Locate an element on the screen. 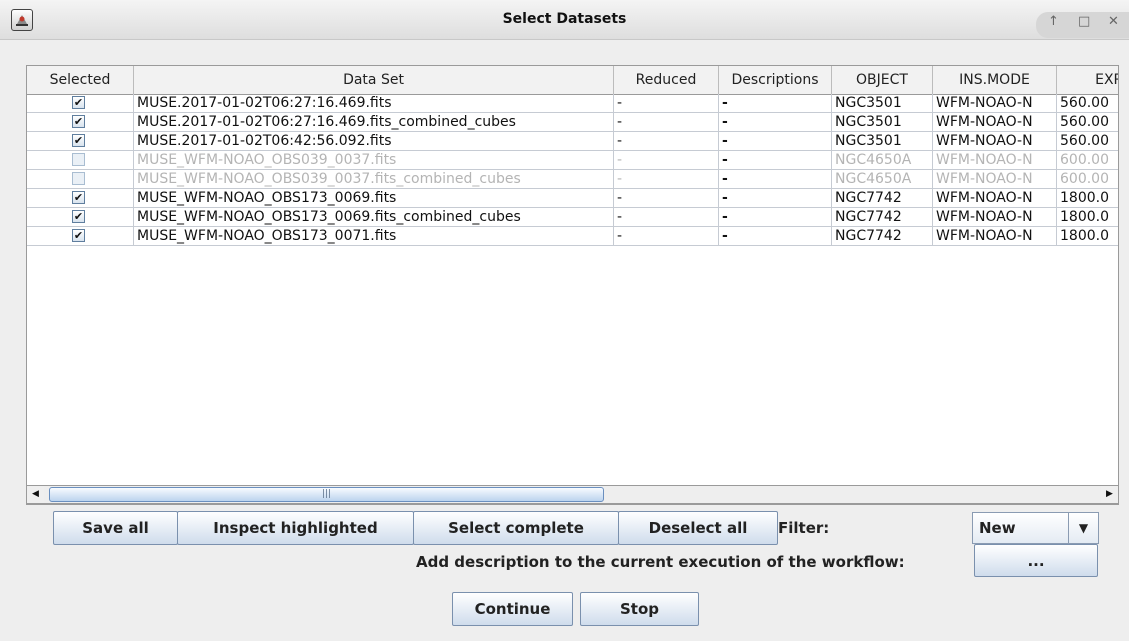 This screenshot has height=641, width=1129. dataset-cell: MUSE.2017-01-02T06:42:56.092.fits is located at coordinates (374, 141).